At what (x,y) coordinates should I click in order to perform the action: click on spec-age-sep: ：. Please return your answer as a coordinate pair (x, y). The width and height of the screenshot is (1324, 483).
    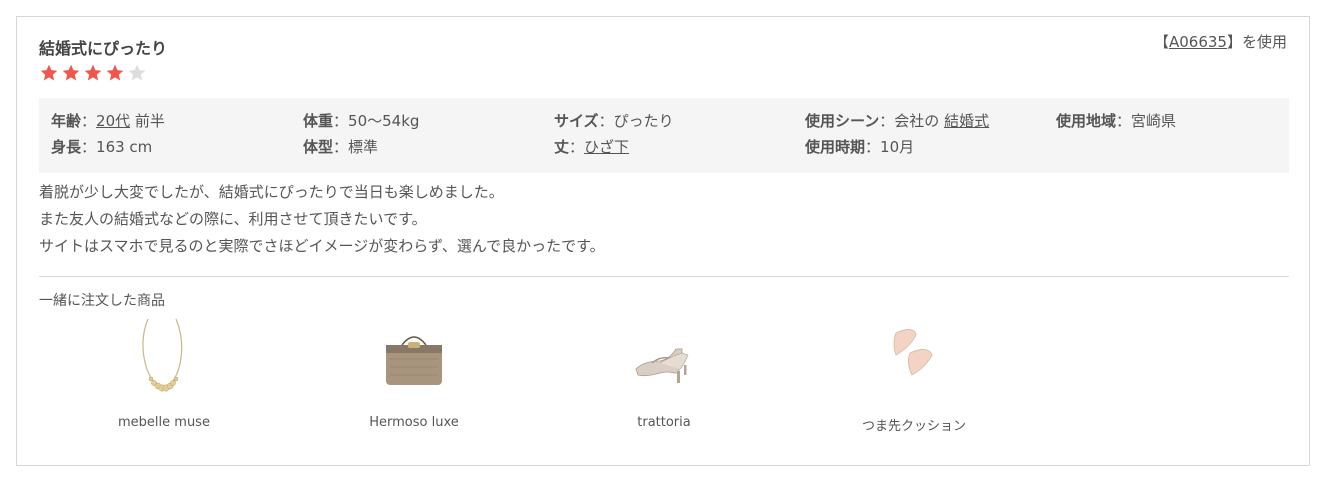
    Looking at the image, I should click on (89, 121).